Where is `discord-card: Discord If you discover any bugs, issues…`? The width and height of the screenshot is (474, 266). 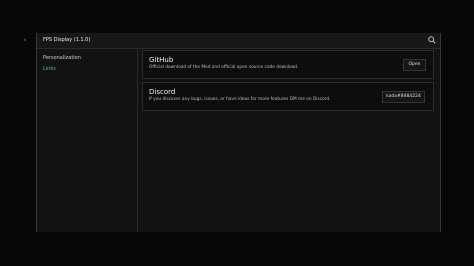 discord-card: Discord If you discover any bugs, issues… is located at coordinates (288, 96).